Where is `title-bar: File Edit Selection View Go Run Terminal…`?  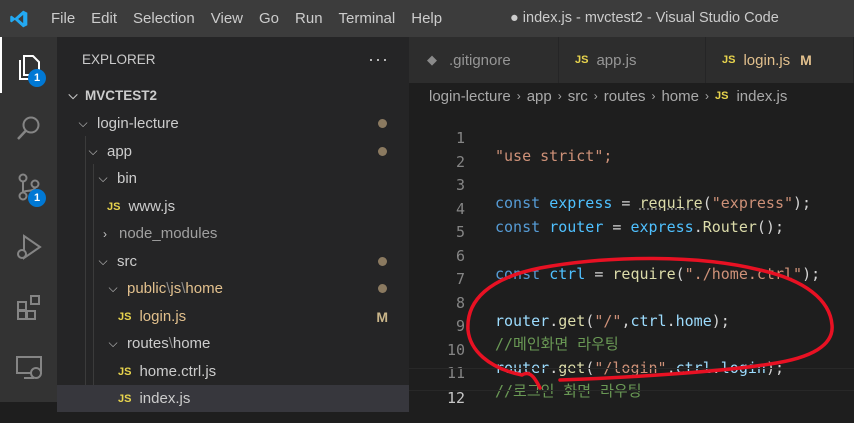
title-bar: File Edit Selection View Go Run Terminal… is located at coordinates (427, 18).